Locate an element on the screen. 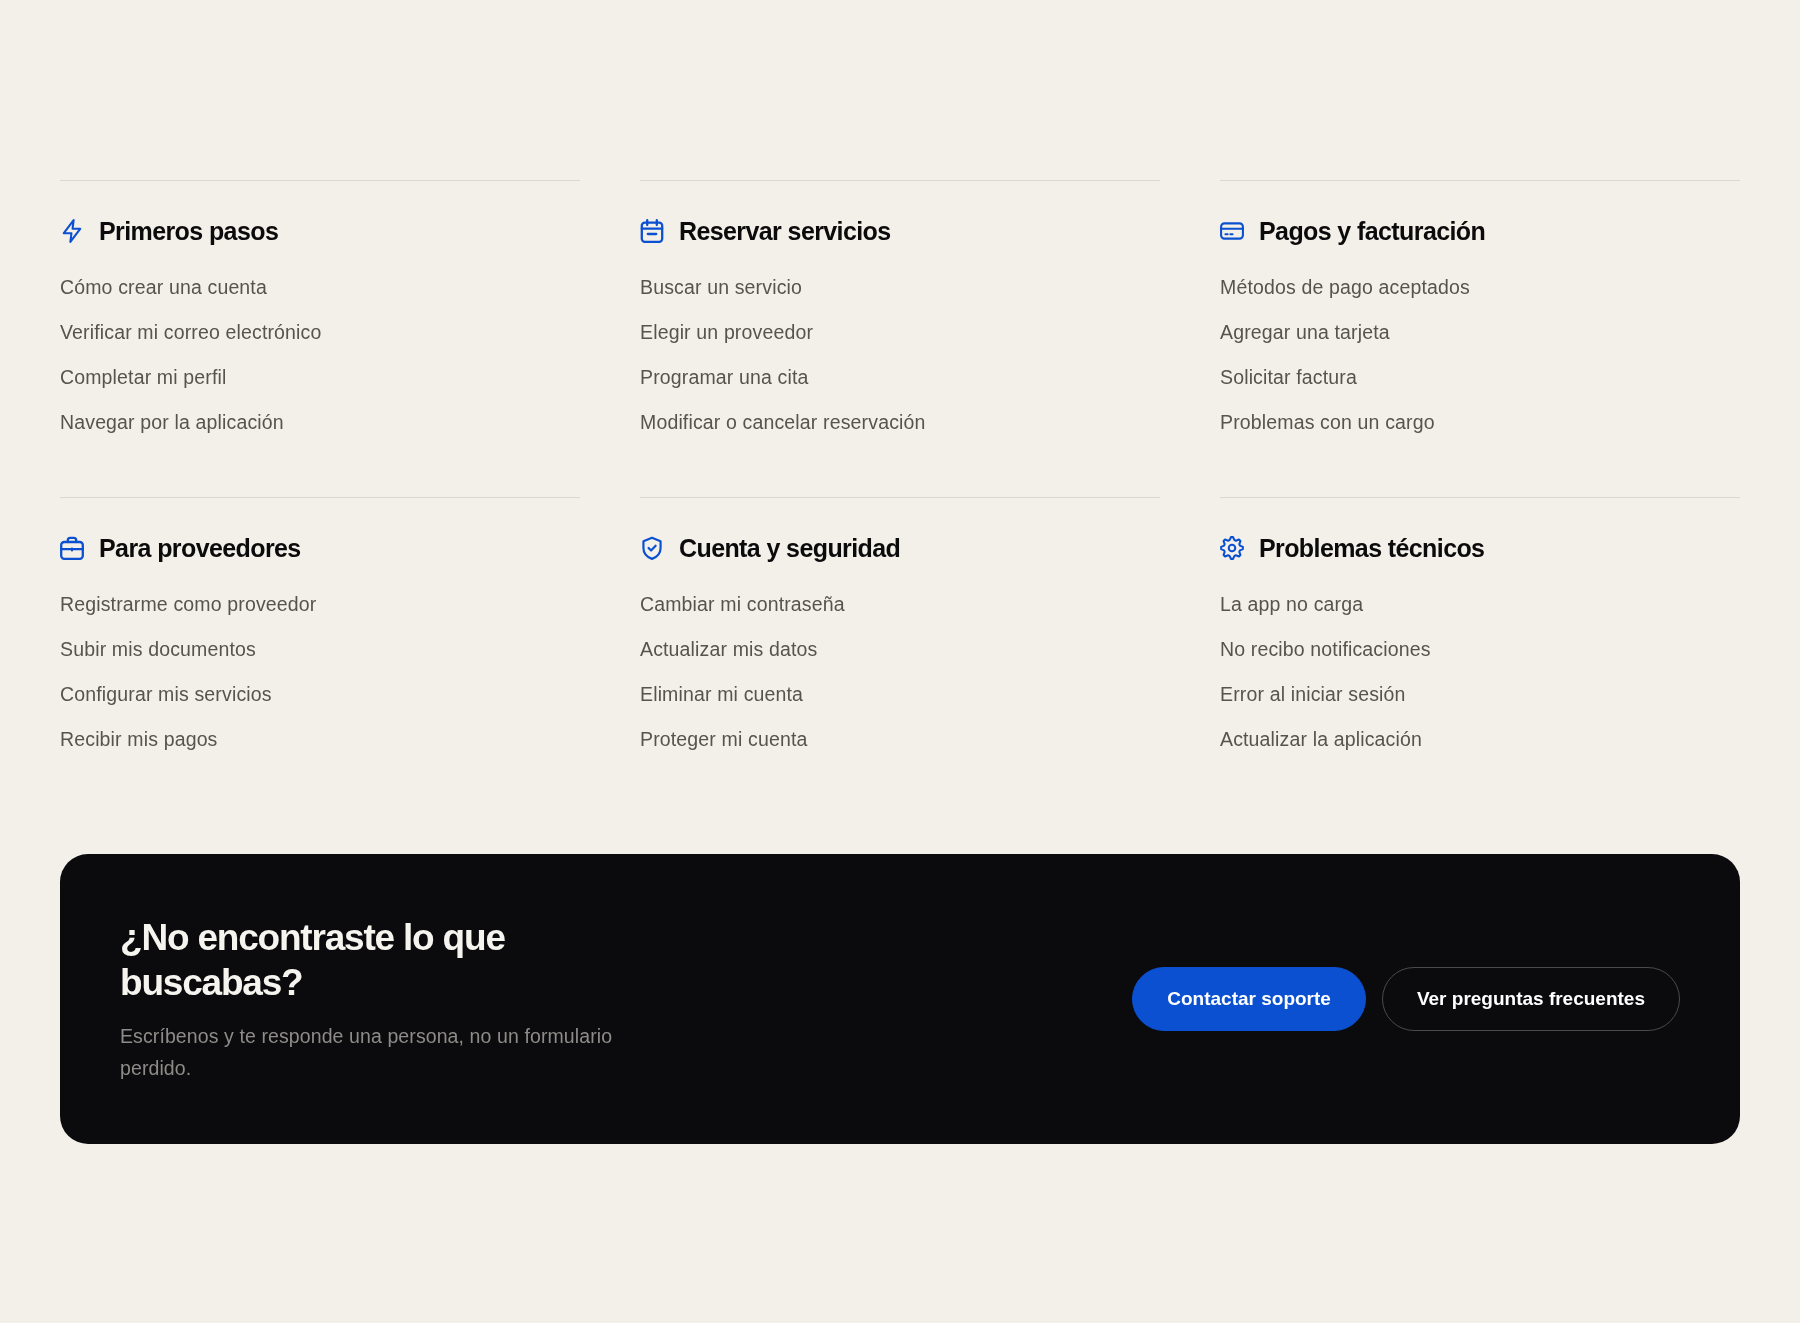  category-heading: Cuenta y seguridad is located at coordinates (790, 548).